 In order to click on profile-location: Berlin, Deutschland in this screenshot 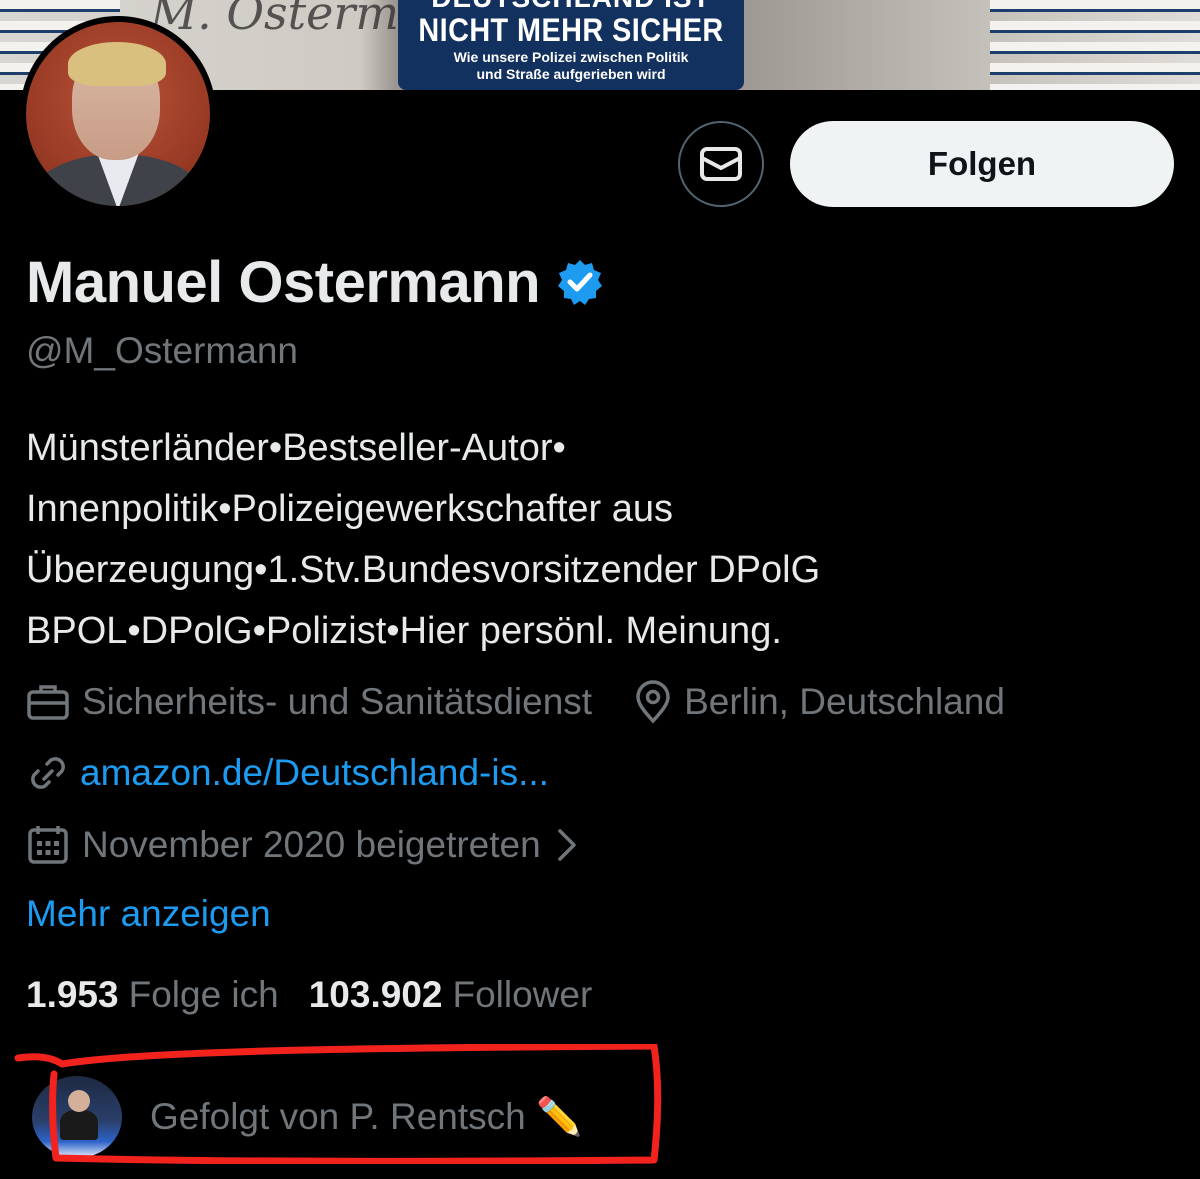, I will do `click(819, 702)`.